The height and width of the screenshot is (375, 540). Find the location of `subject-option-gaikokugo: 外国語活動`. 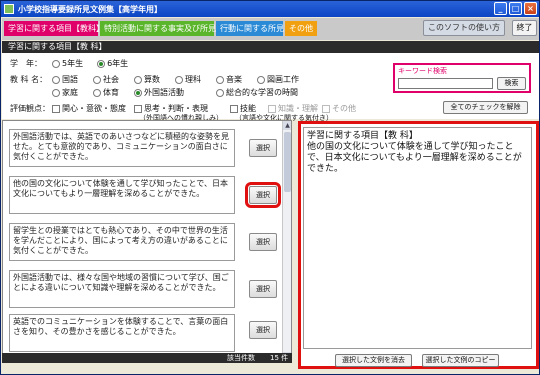

subject-option-gaikokugo: 外国語活動 is located at coordinates (175, 92).